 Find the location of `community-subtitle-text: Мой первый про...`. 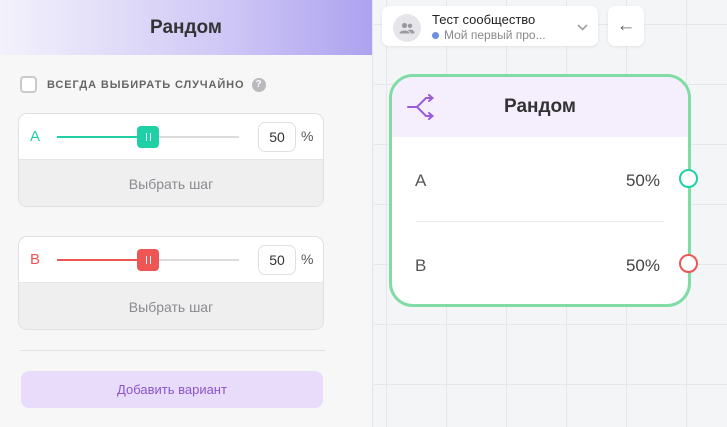

community-subtitle-text: Мой первый про... is located at coordinates (495, 35).